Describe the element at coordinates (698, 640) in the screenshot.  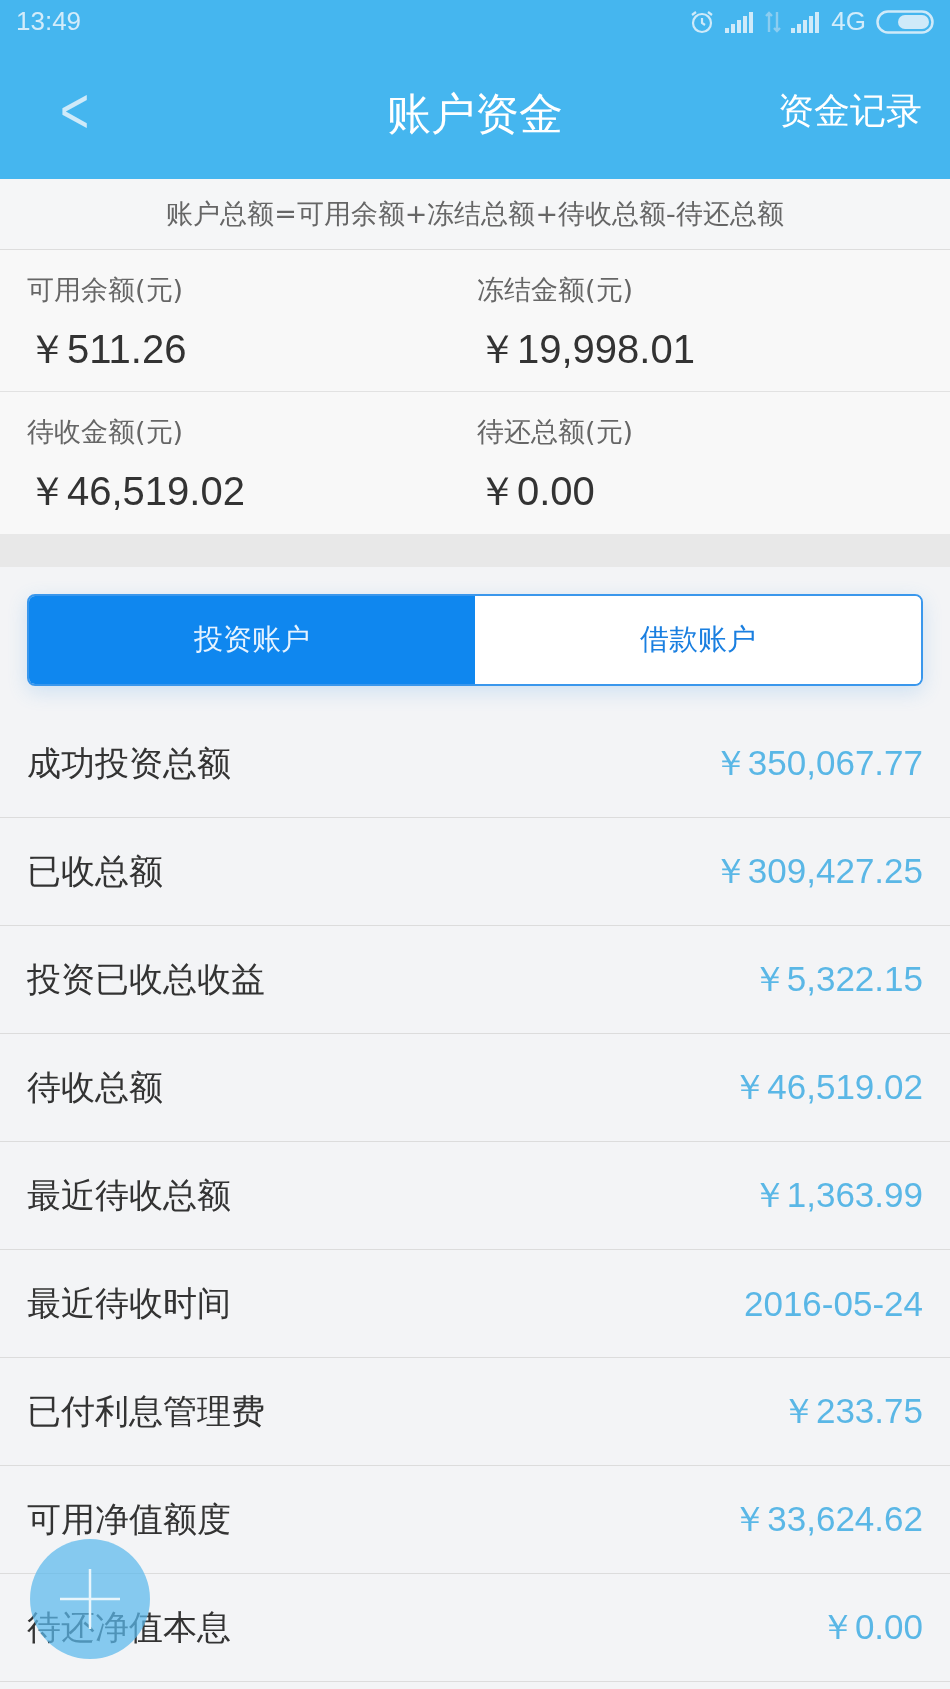
I see `account-tab: 借款账户` at that location.